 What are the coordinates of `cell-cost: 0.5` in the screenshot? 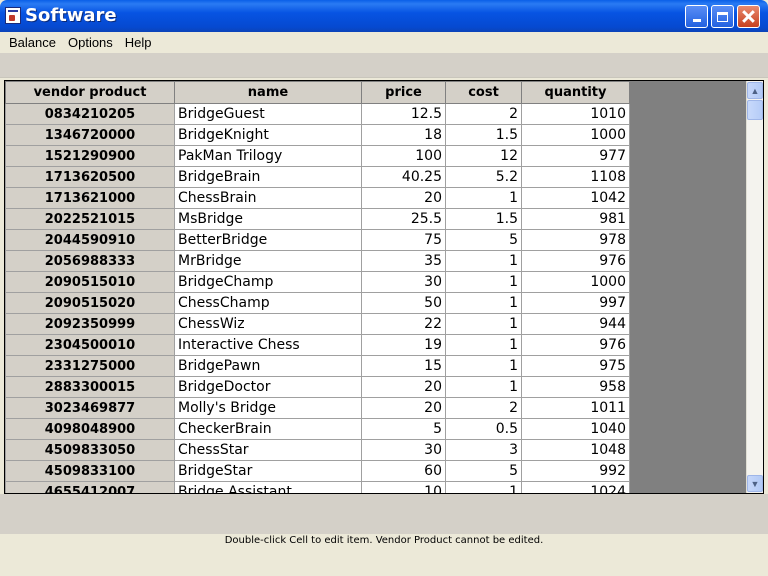 It's located at (483, 429).